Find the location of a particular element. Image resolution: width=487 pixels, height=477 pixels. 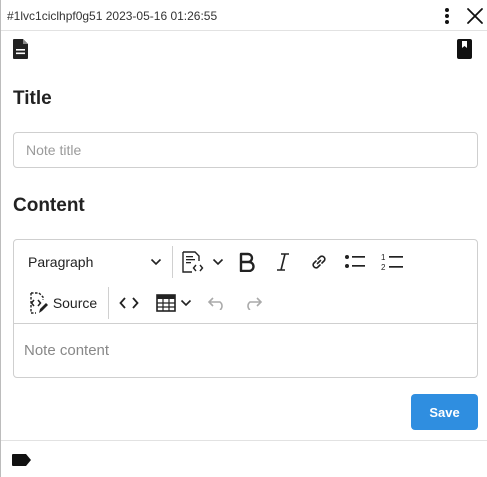

svg-text: 2 is located at coordinates (383, 267).